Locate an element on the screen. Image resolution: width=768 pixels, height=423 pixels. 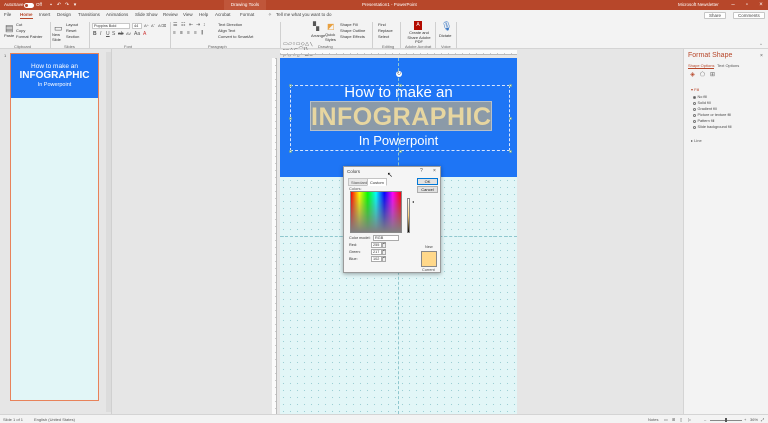
option-gradient-fill: Gradient fill is located at coordinates (705, 109).